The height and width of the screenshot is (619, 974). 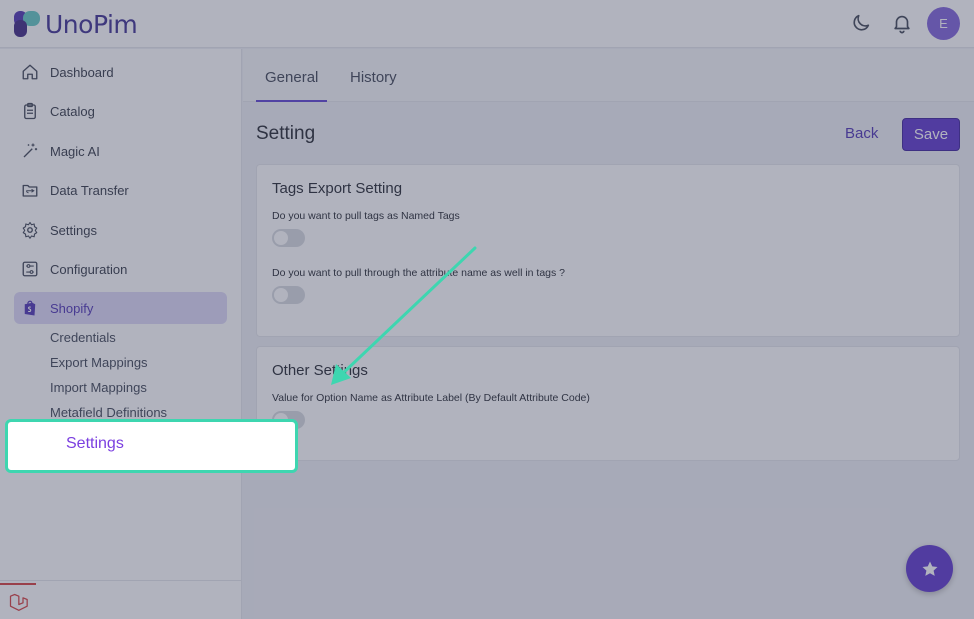 I want to click on magic-wand-icon, so click(x=30, y=150).